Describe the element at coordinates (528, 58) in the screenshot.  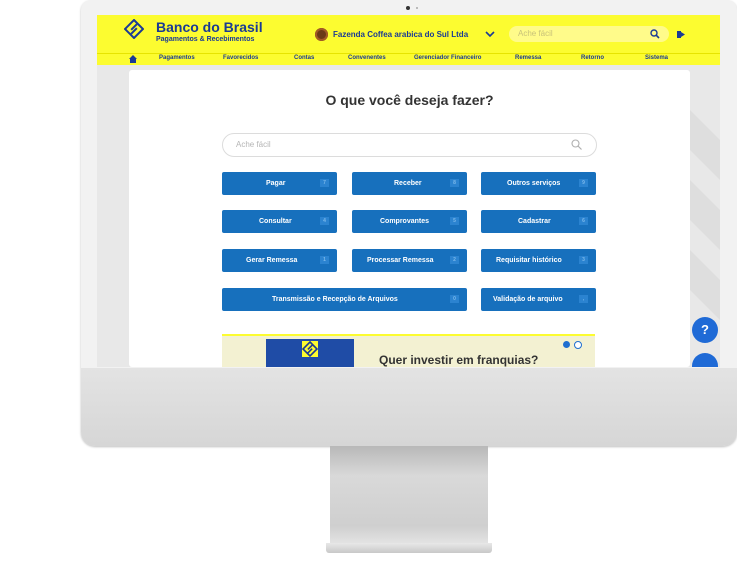
I see `nav-item-remessa: Remessa` at that location.